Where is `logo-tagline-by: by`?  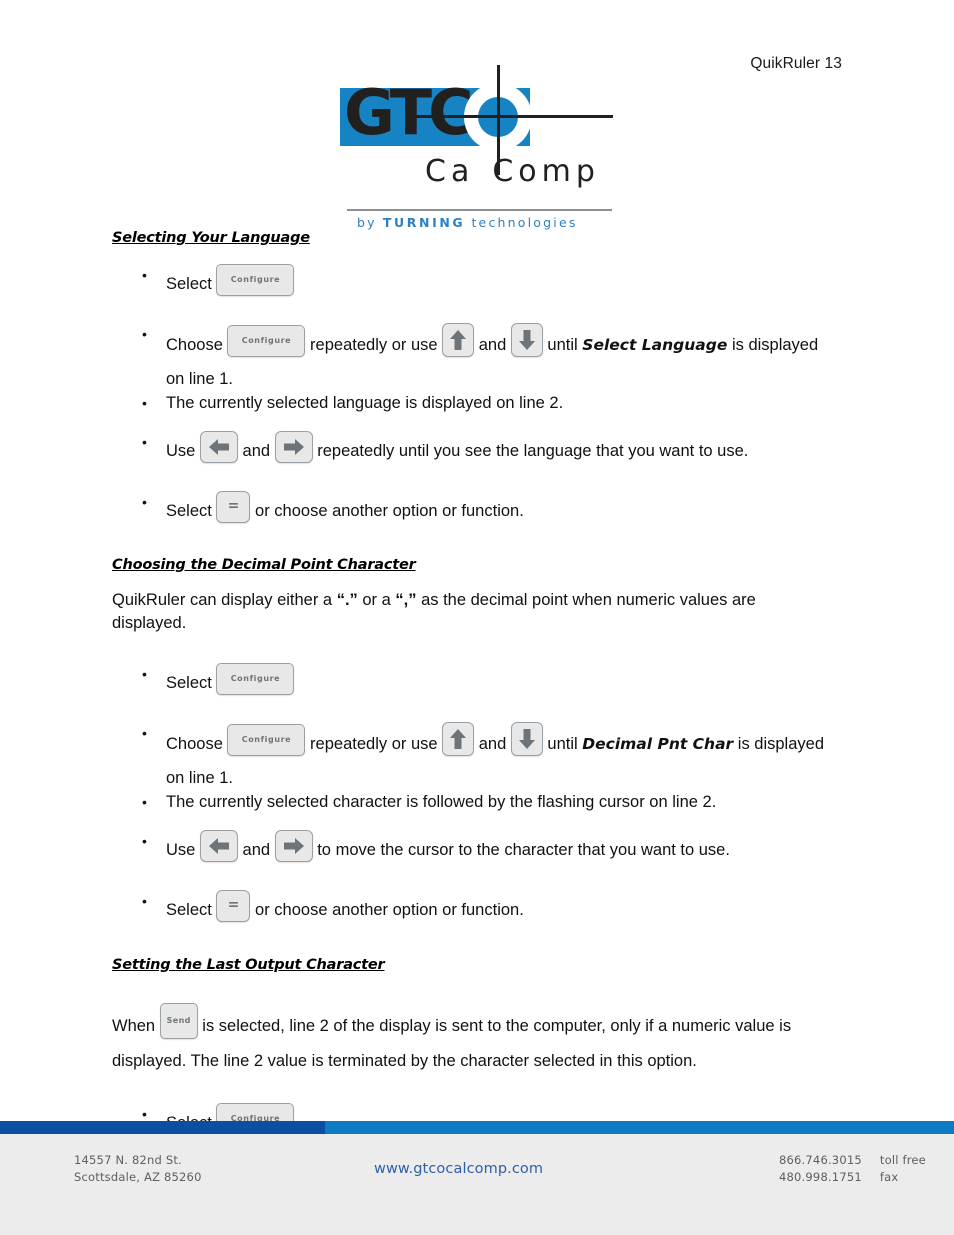
logo-tagline-by: by is located at coordinates (367, 222).